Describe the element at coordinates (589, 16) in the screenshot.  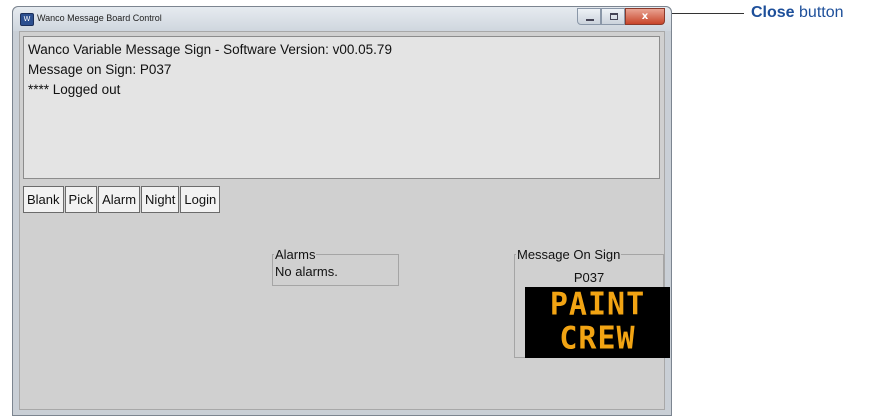
I see `minimize-button` at that location.